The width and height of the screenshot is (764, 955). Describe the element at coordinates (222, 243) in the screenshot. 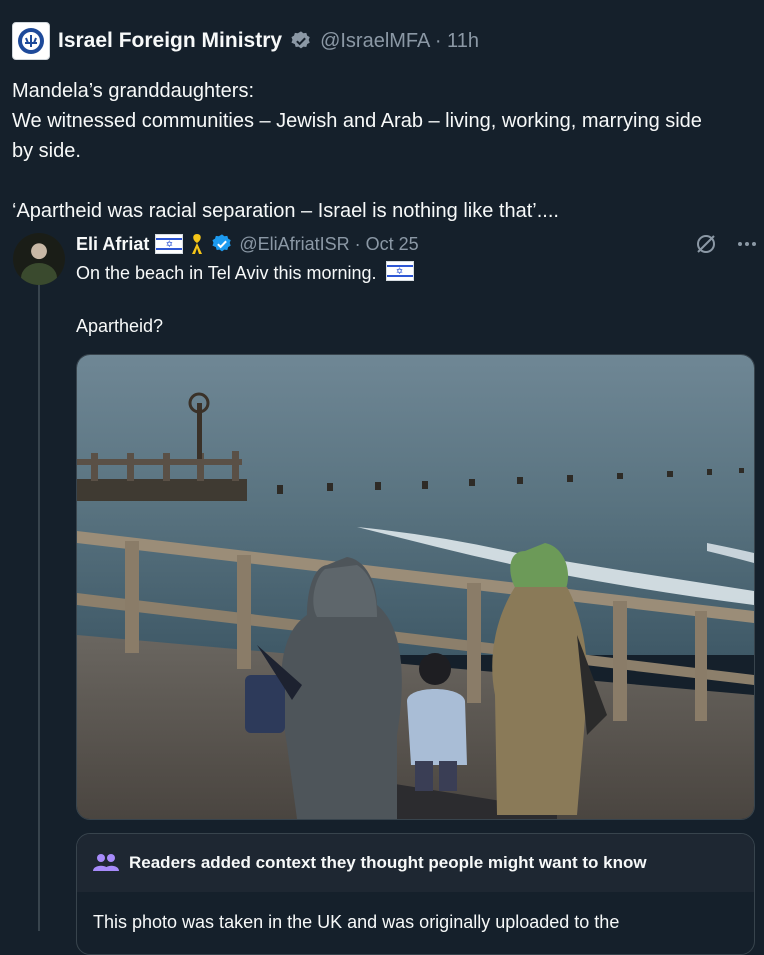

I see `verified-badge-blue-icon` at that location.